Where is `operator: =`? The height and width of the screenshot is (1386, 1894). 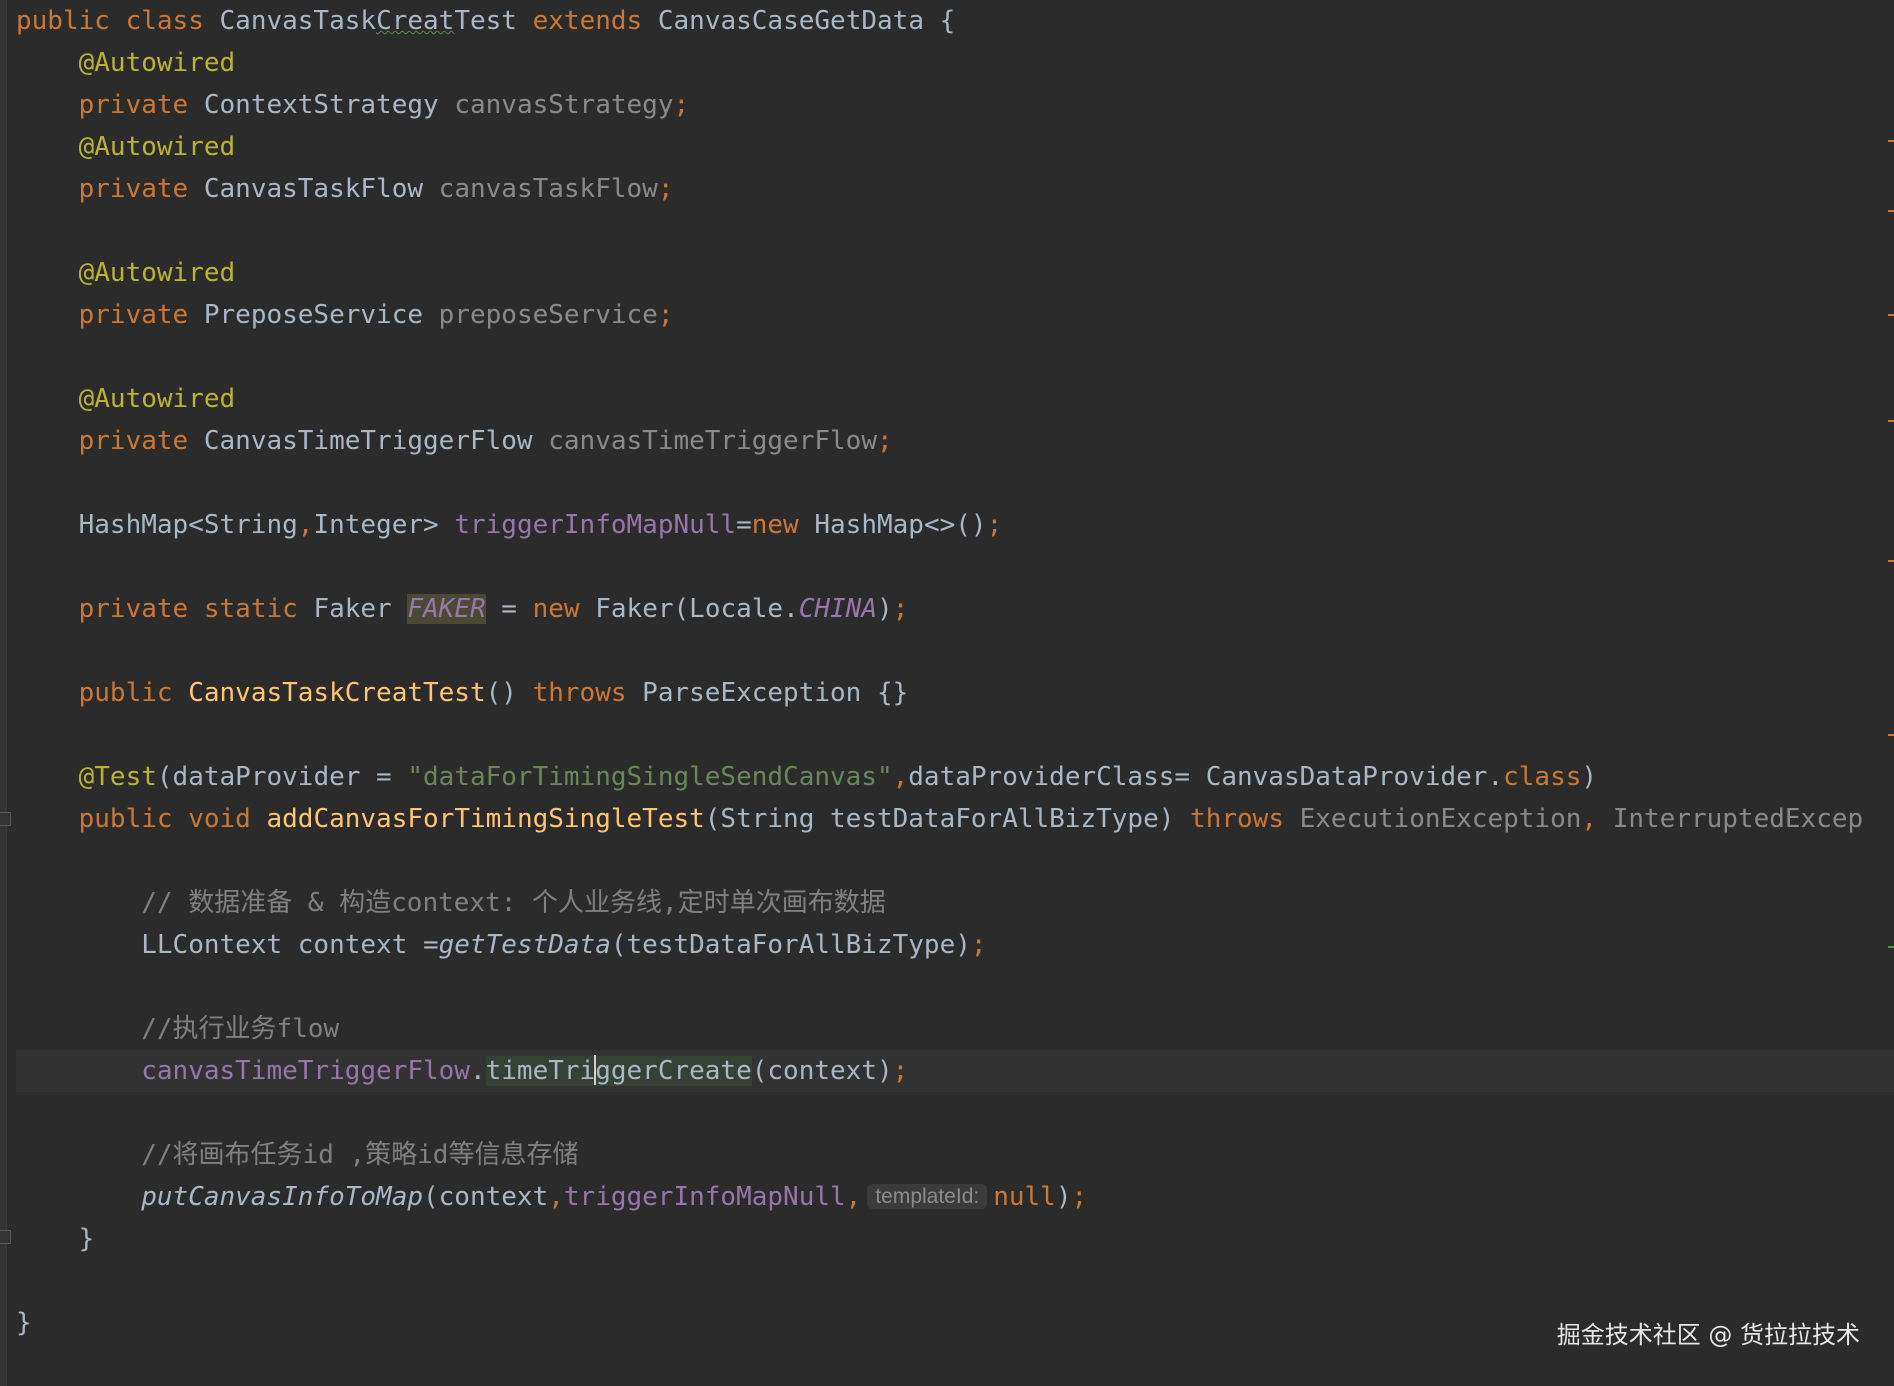
operator: = is located at coordinates (744, 525).